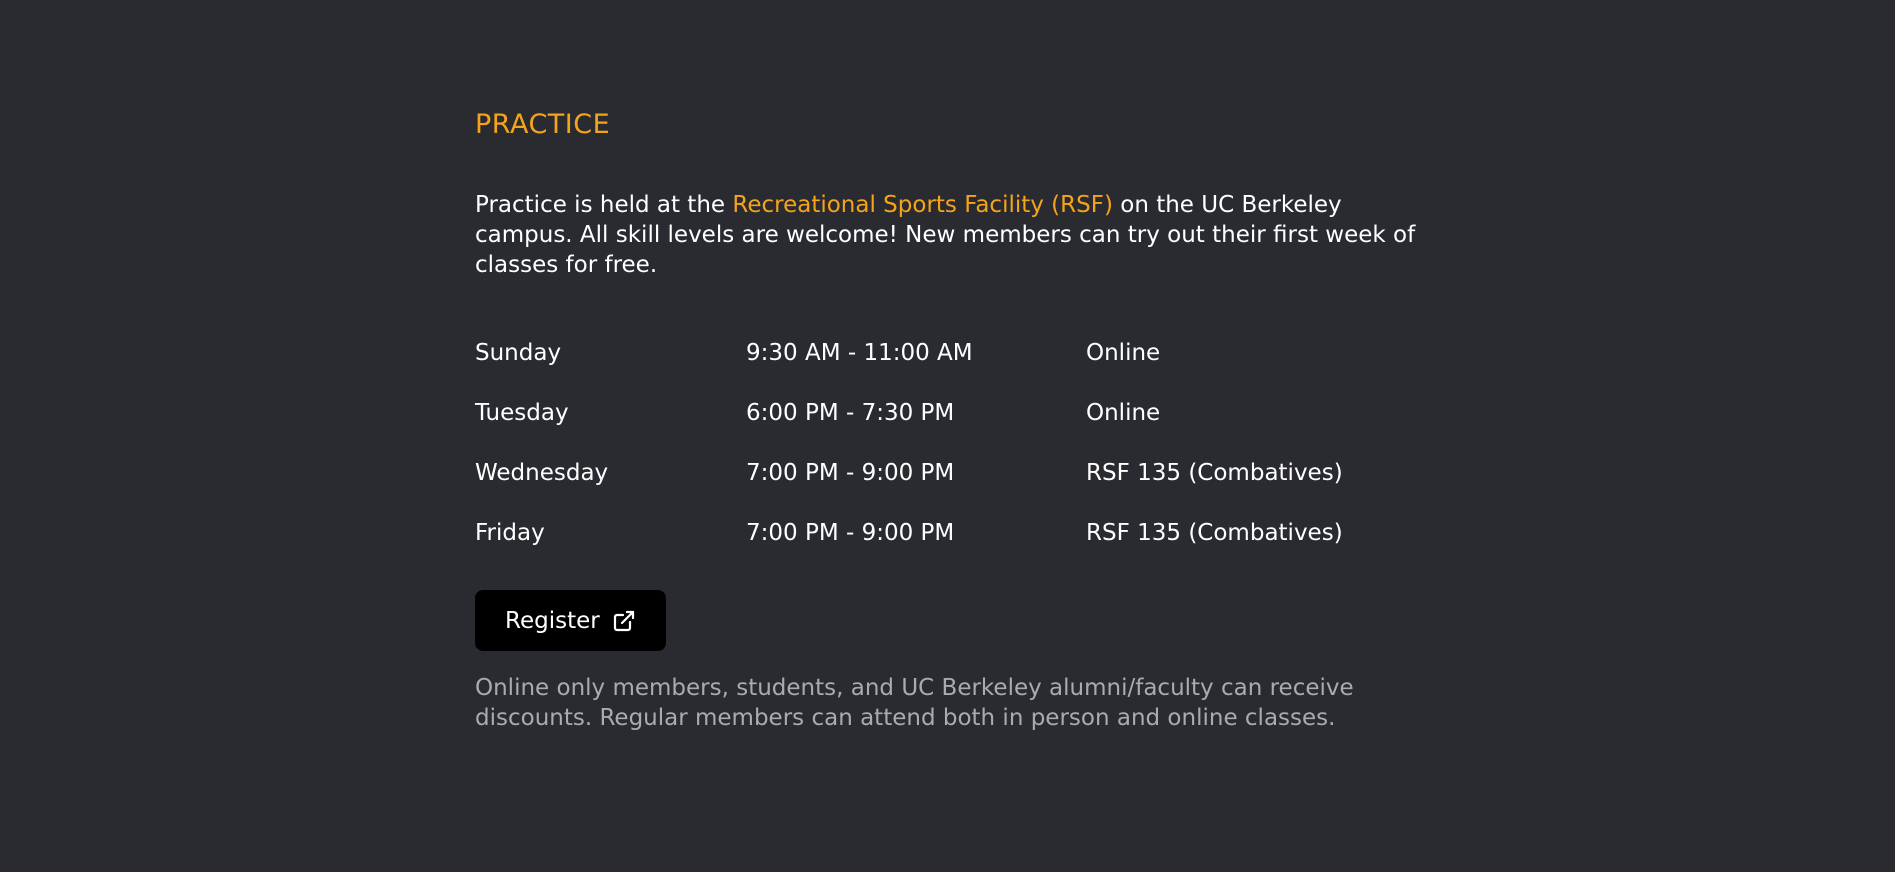 The image size is (1895, 872). What do you see at coordinates (542, 473) in the screenshot?
I see `schedule-day: Wednesday` at bounding box center [542, 473].